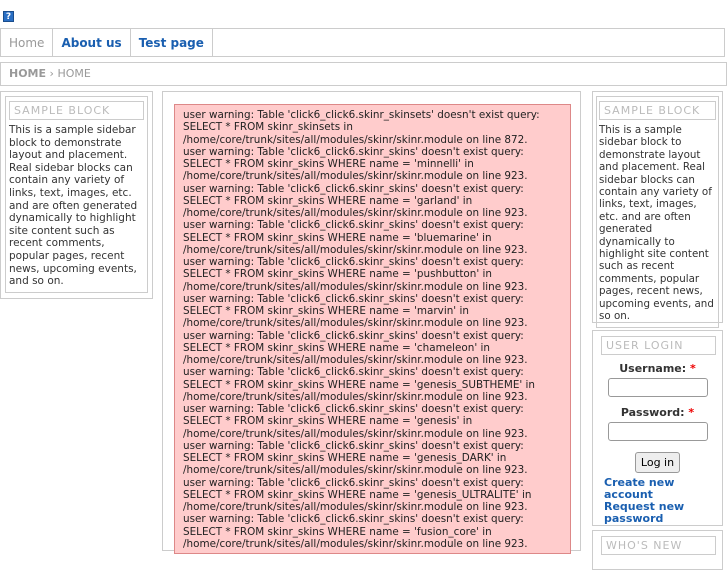 This screenshot has height=570, width=727. What do you see at coordinates (652, 412) in the screenshot?
I see `password-label-text: Password:` at bounding box center [652, 412].